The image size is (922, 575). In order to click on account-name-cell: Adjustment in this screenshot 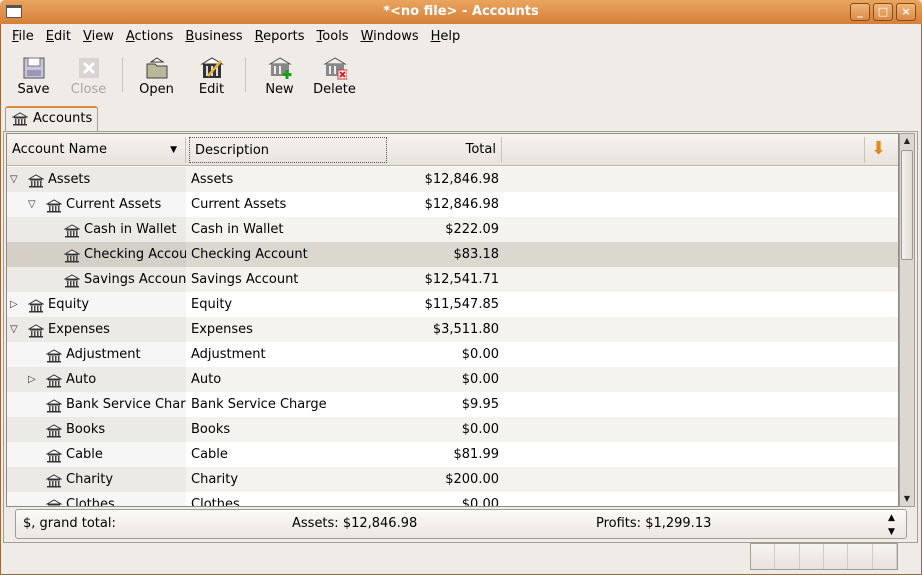, I will do `click(96, 354)`.